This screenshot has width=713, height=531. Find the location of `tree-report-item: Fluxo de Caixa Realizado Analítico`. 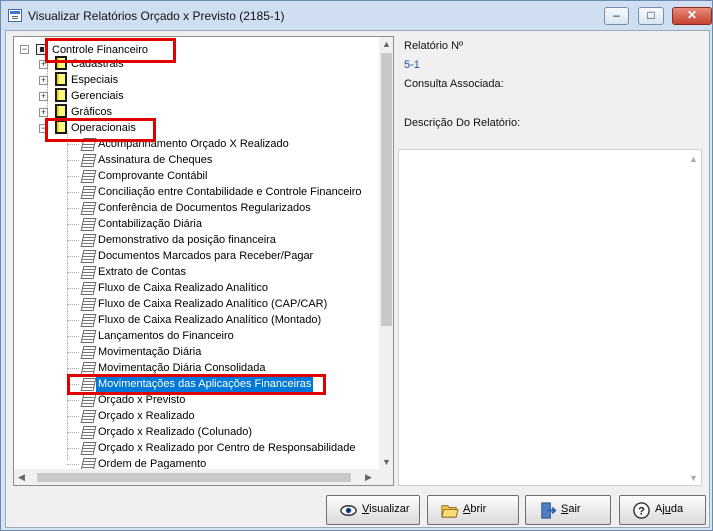

tree-report-item: Fluxo de Caixa Realizado Analítico is located at coordinates (220, 288).